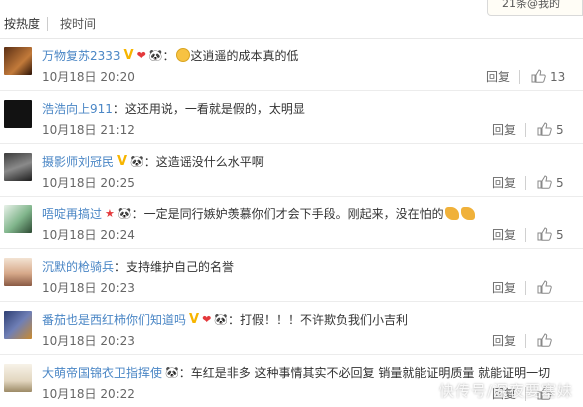 The height and width of the screenshot is (407, 583). What do you see at coordinates (110, 213) in the screenshot?
I see `star-badge-icon: ★` at bounding box center [110, 213].